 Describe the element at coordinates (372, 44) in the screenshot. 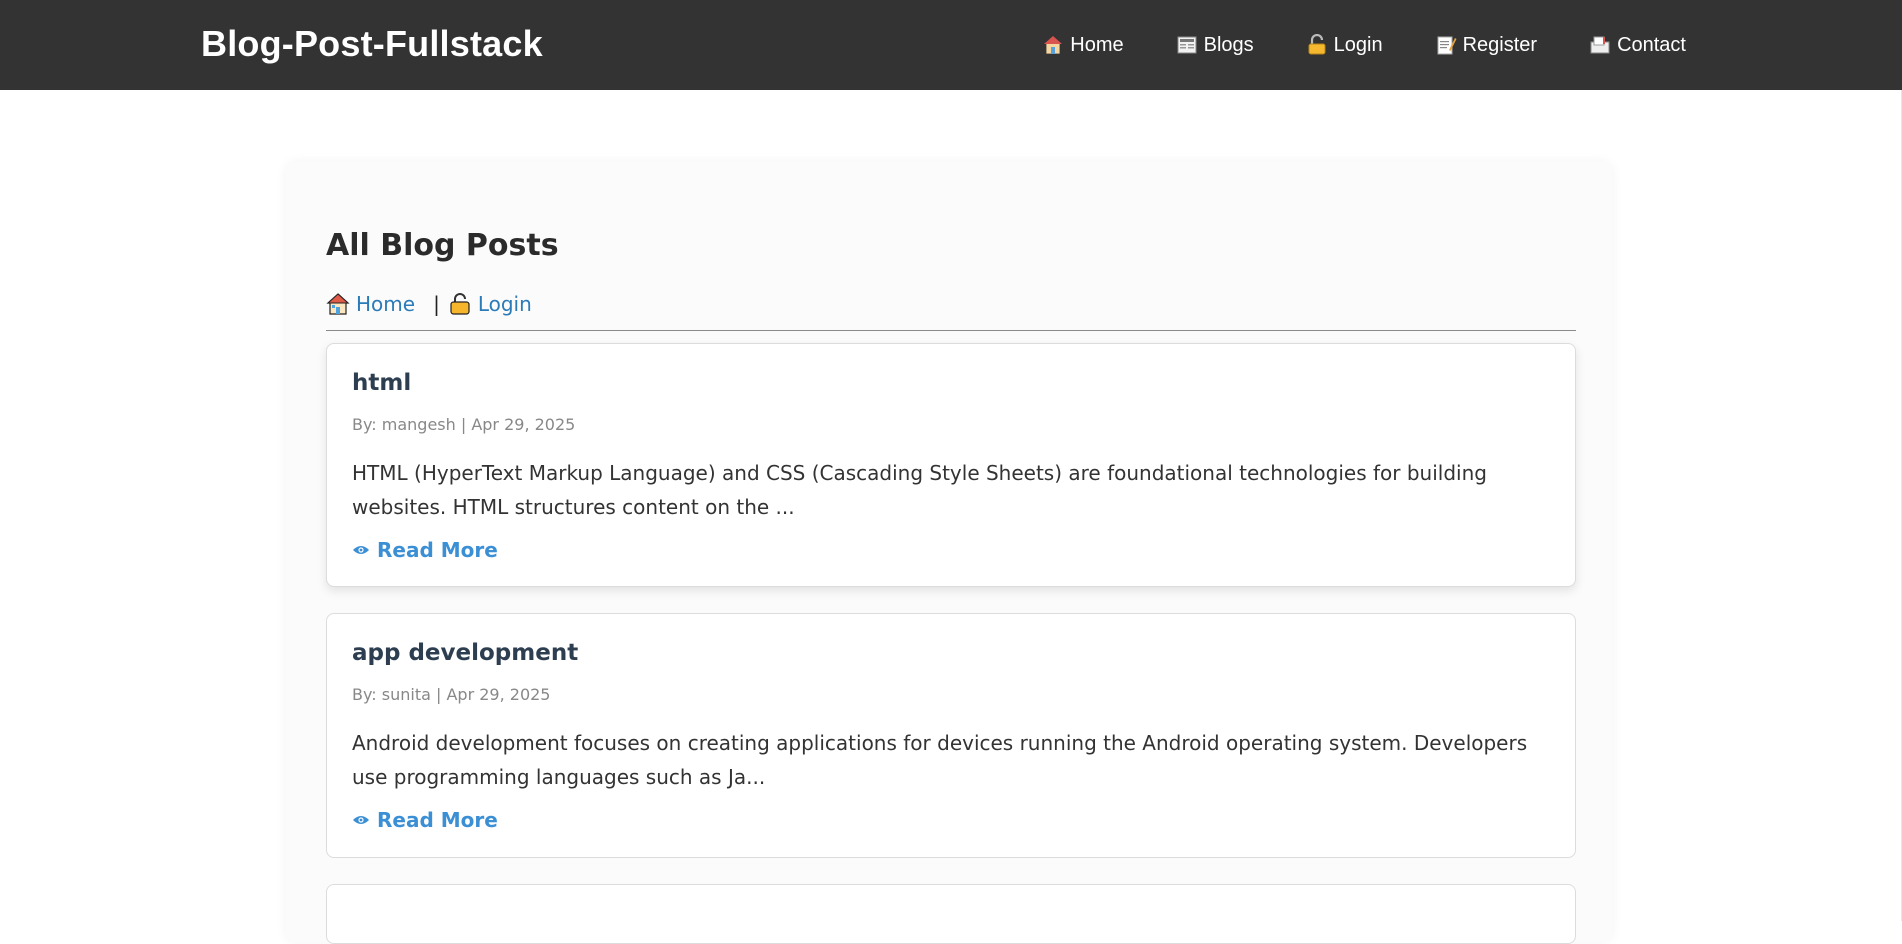

I see `site-brand: Blog-Post-Fullstack` at that location.